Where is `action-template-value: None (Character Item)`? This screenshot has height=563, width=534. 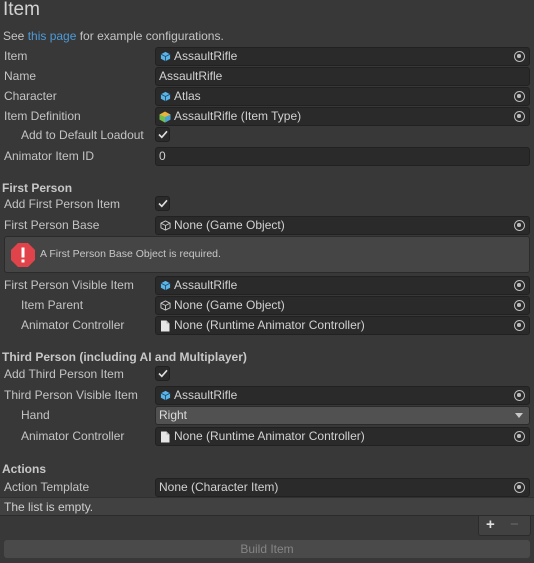 action-template-value: None (Character Item) is located at coordinates (219, 487).